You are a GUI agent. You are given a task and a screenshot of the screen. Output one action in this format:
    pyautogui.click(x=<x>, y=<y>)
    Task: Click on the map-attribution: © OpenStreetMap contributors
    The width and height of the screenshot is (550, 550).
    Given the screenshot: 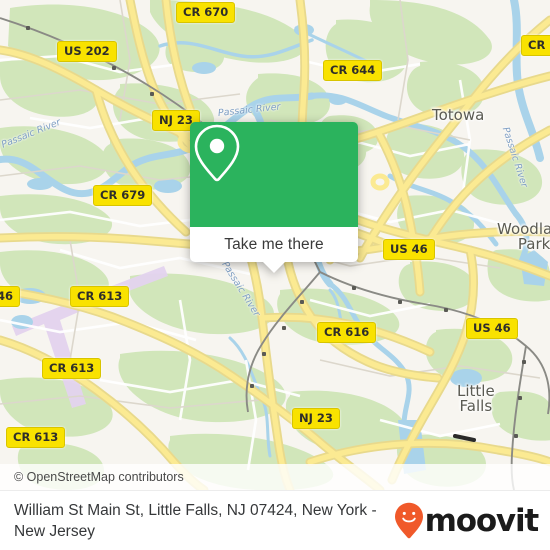 What is the action you would take?
    pyautogui.click(x=275, y=477)
    